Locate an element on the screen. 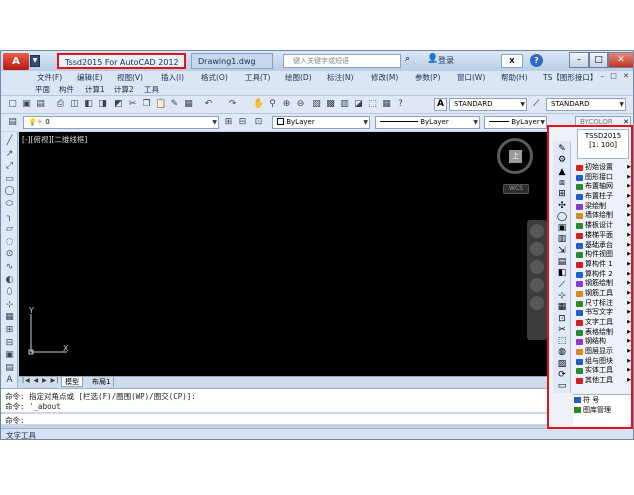 The height and width of the screenshot is (495, 634). menu-item: 窗口(W) is located at coordinates (471, 77).